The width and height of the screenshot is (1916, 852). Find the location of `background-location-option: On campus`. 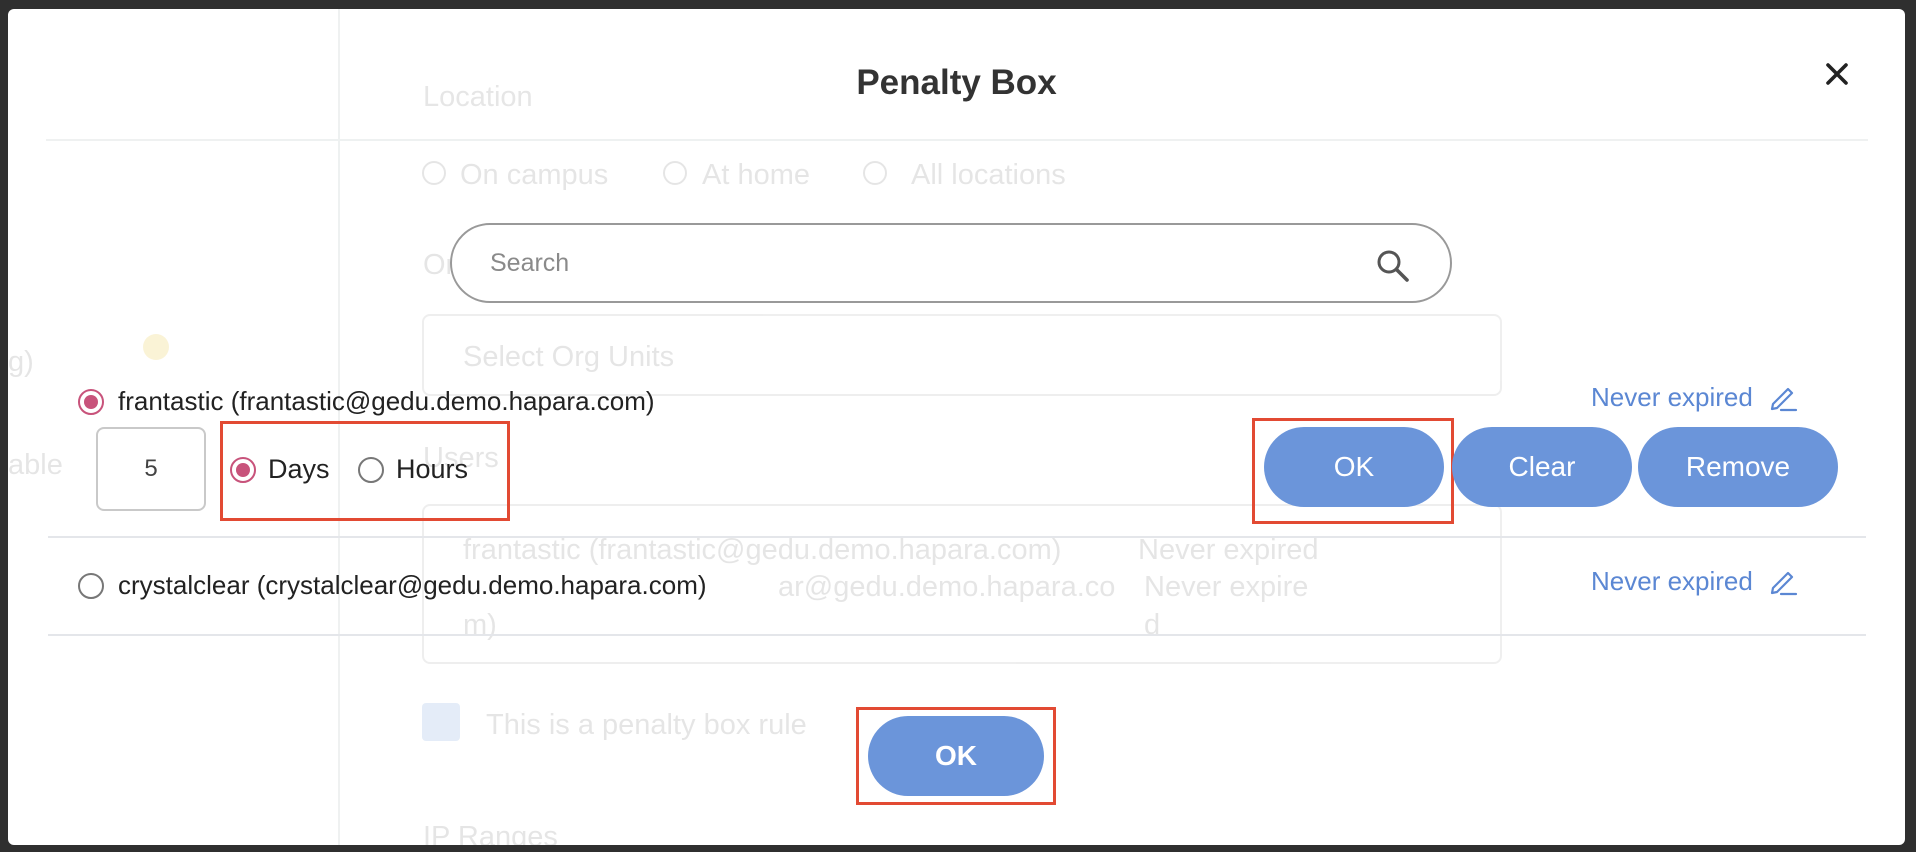

background-location-option: On campus is located at coordinates (534, 175).